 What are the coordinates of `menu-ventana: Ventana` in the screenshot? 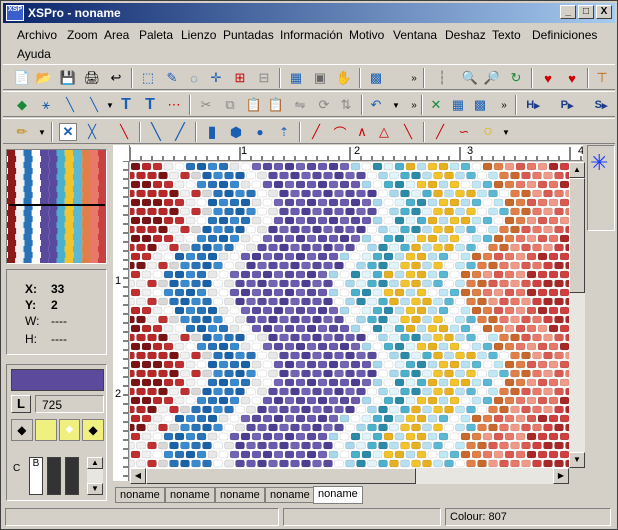 It's located at (415, 35).